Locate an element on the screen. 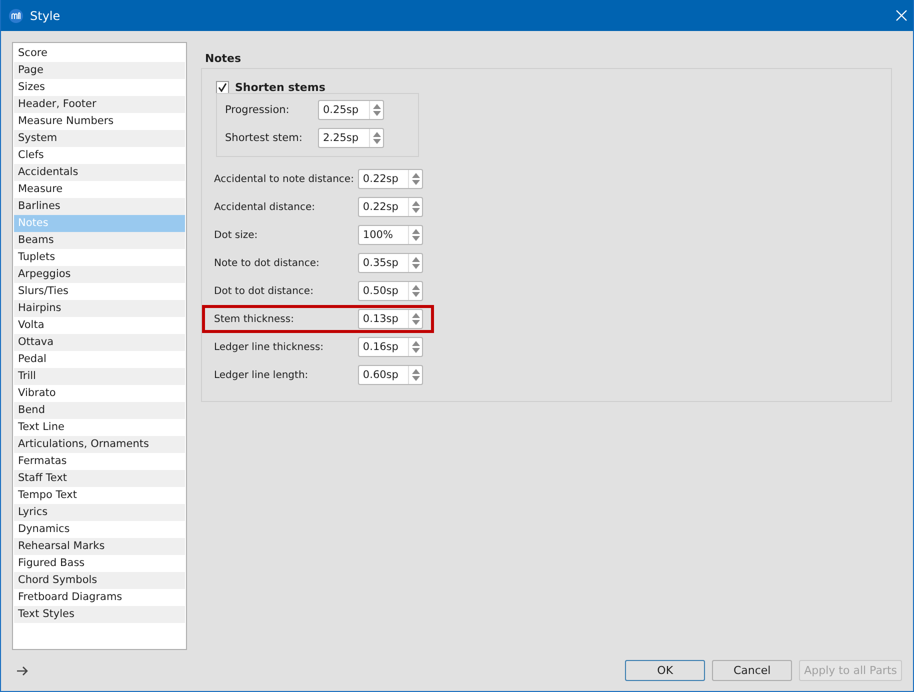  category-item: Slurs/Ties is located at coordinates (99, 291).